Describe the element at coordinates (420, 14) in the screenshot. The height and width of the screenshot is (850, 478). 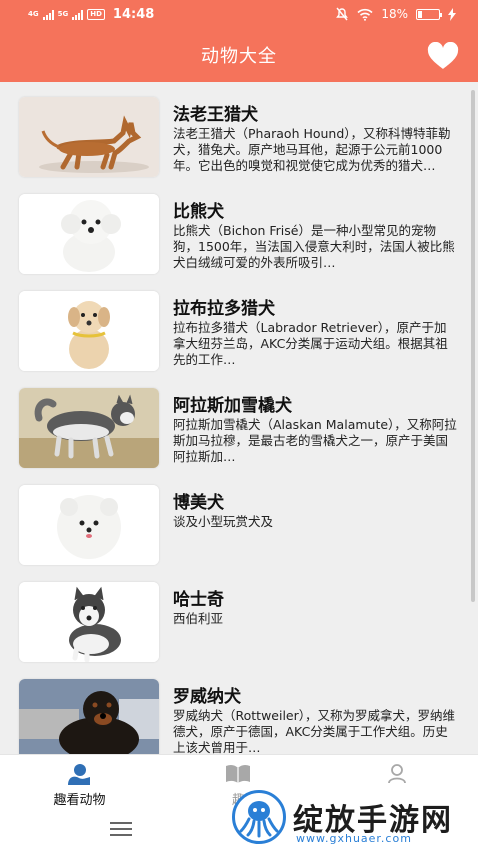
I see `battery-level-fill` at that location.